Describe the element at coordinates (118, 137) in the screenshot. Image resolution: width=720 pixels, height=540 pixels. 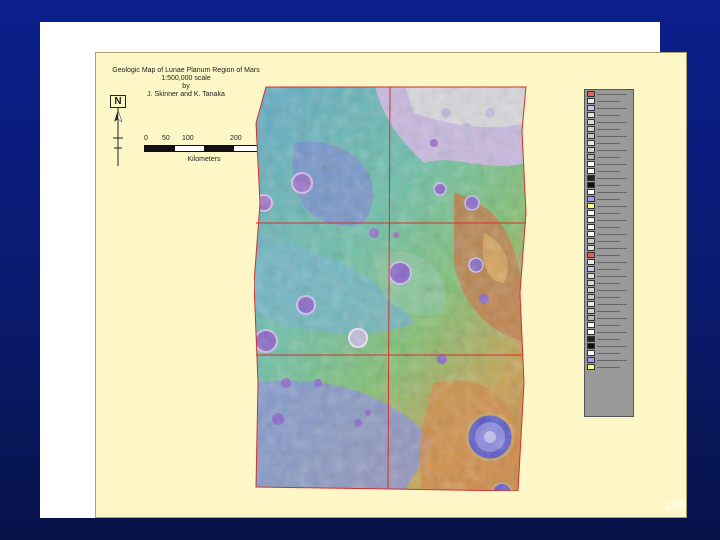
I see `north-arrow-shaft-icon` at that location.